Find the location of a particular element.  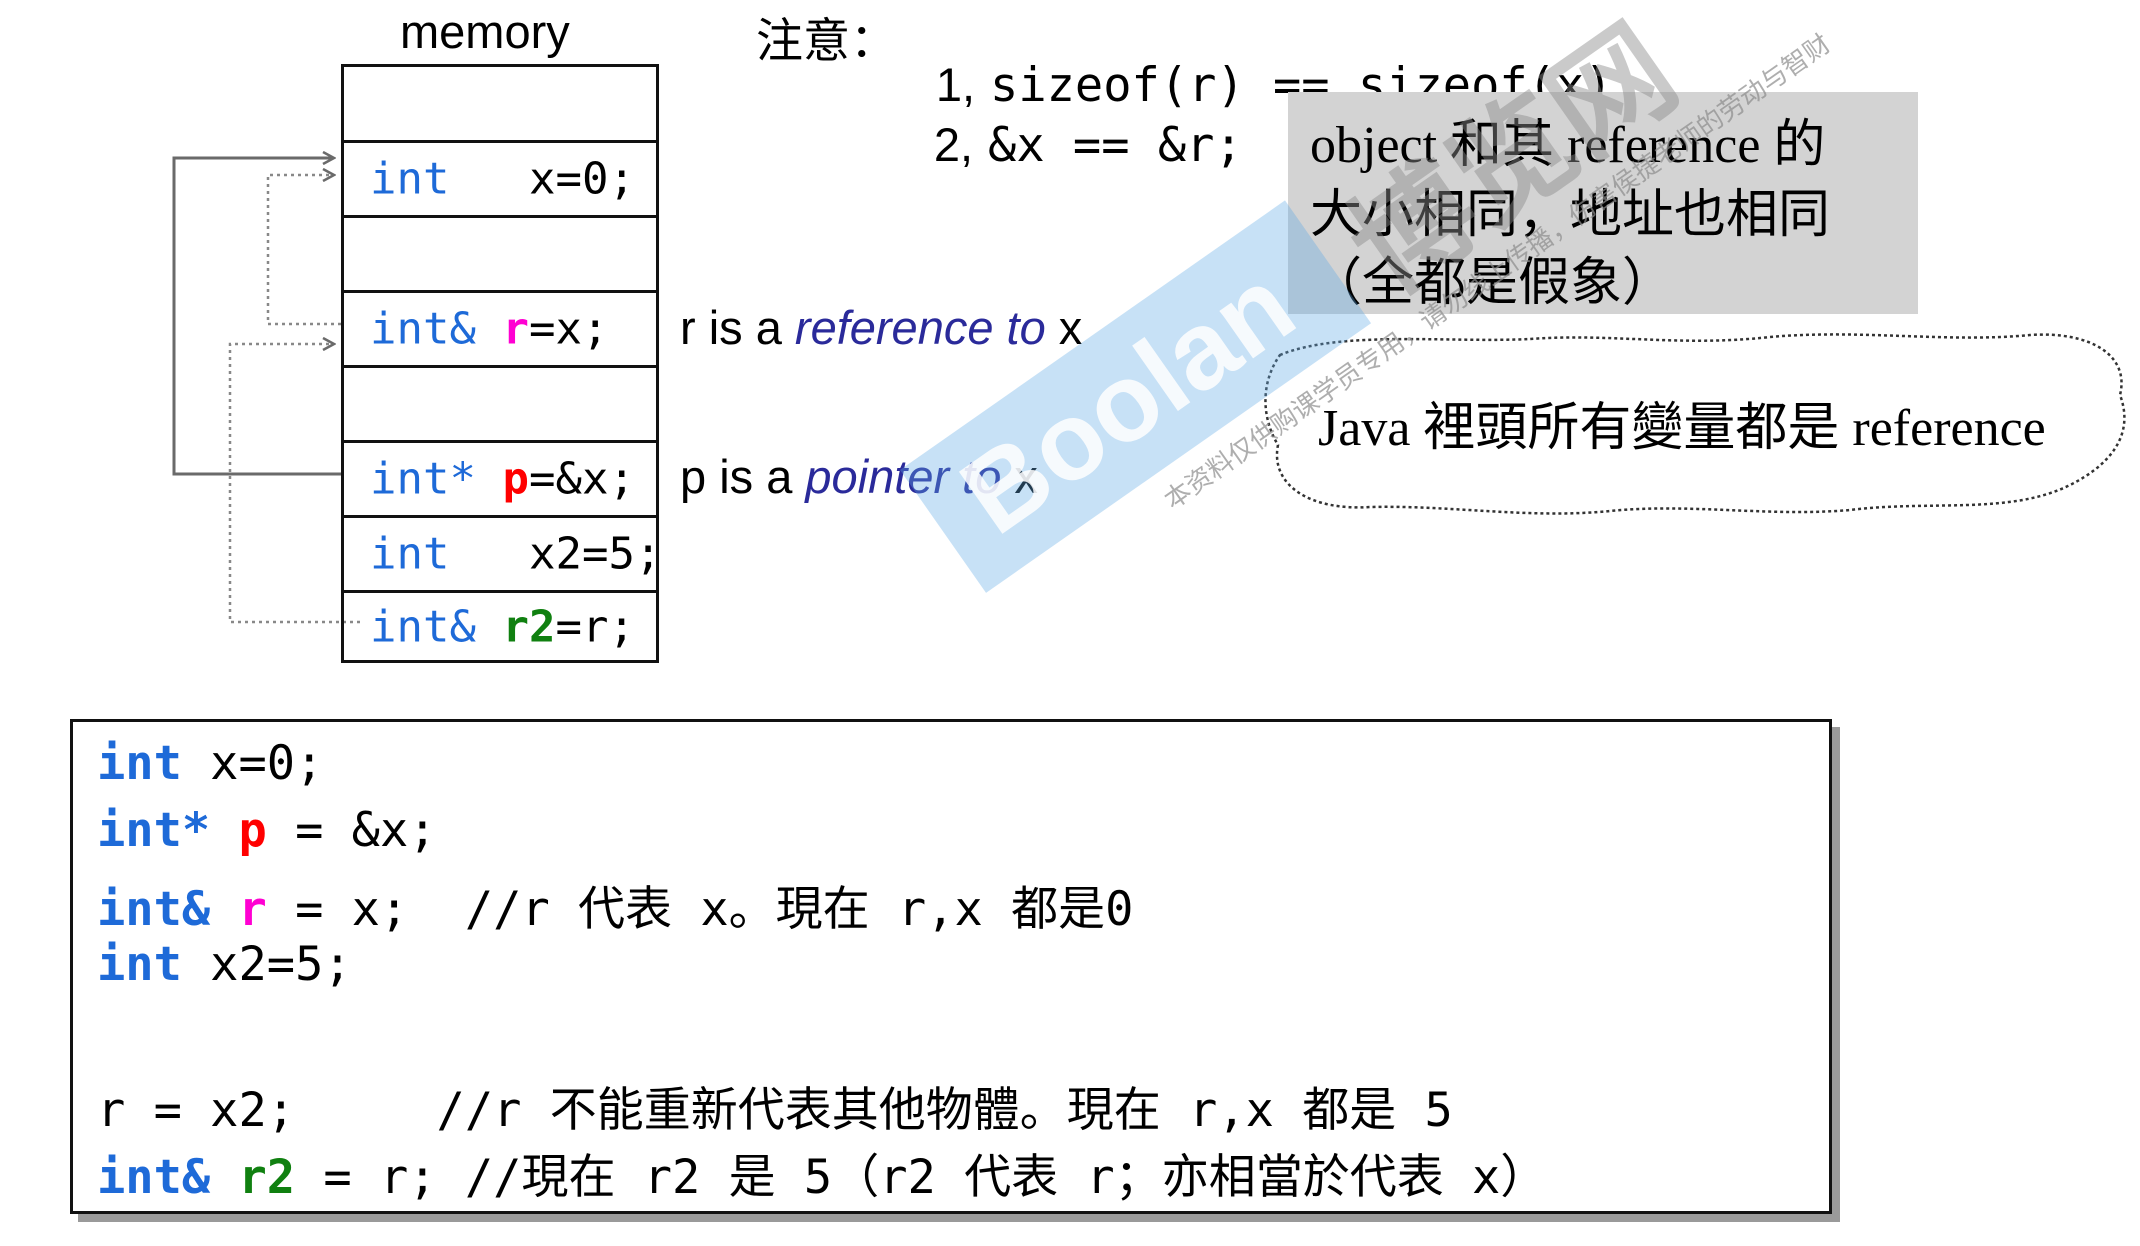

type-keyword: int* is located at coordinates (423, 479).